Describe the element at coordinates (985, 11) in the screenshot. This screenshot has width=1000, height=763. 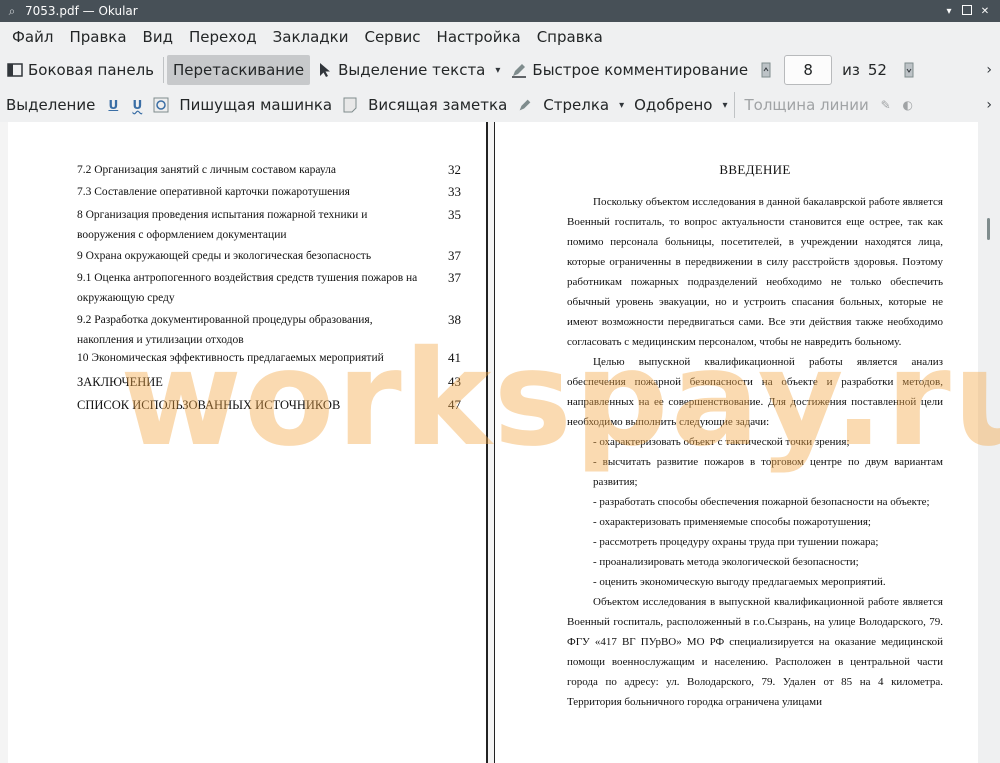
I see `close-button: ✕` at that location.